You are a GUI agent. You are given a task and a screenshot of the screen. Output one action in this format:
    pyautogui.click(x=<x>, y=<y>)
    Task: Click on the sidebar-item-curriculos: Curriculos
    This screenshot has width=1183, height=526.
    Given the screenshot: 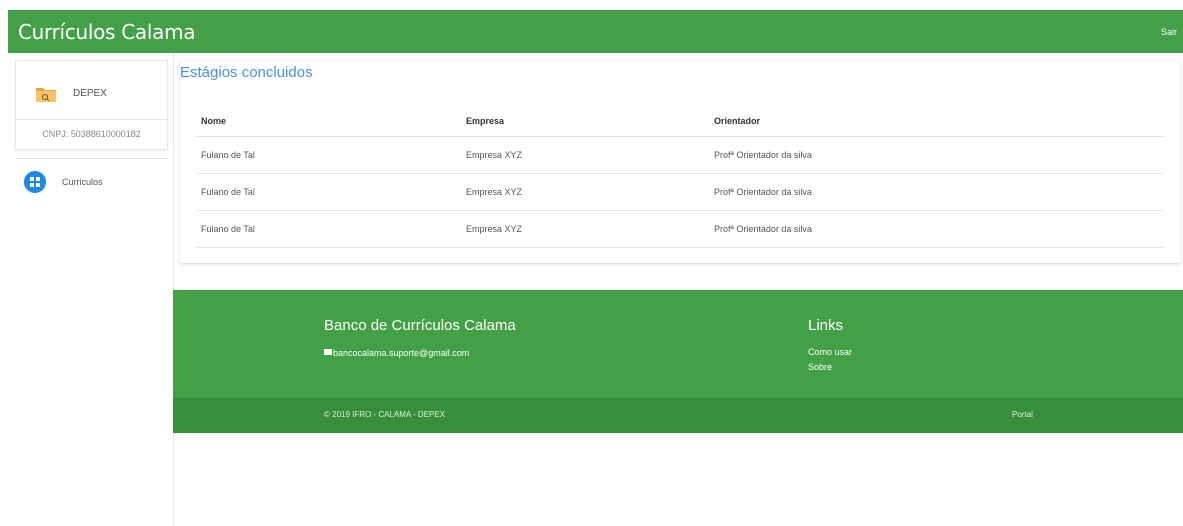 What is the action you would take?
    pyautogui.click(x=94, y=183)
    